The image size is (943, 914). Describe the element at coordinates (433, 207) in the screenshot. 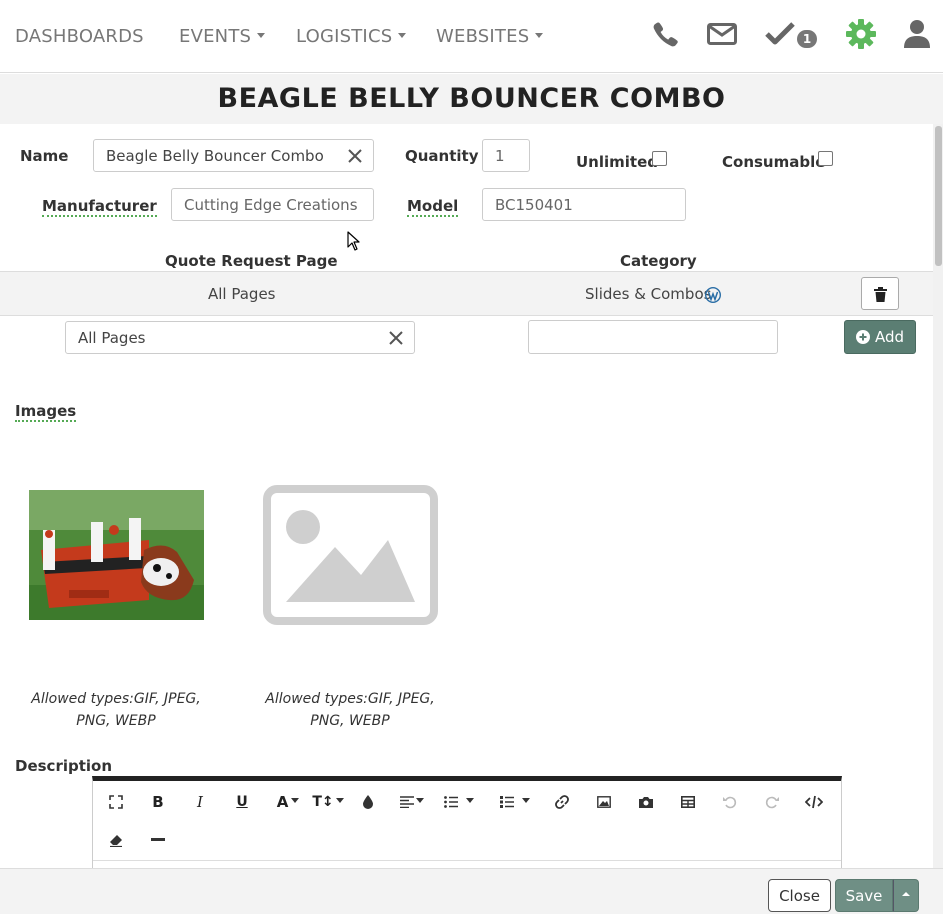

I see `model-label: Model` at that location.